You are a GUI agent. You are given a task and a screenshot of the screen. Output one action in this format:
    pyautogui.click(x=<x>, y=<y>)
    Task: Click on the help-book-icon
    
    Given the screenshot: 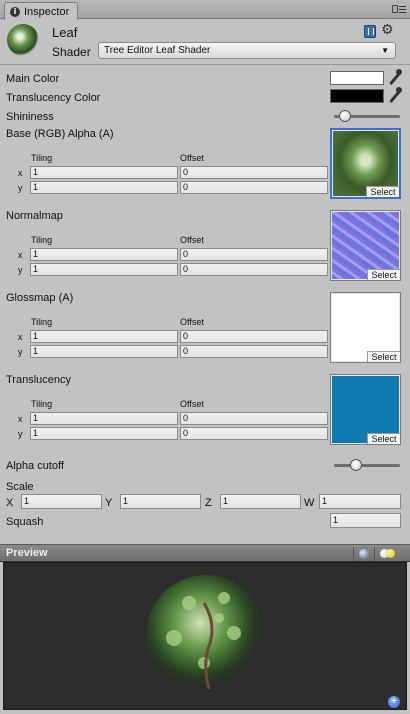 What is the action you would take?
    pyautogui.click(x=370, y=31)
    